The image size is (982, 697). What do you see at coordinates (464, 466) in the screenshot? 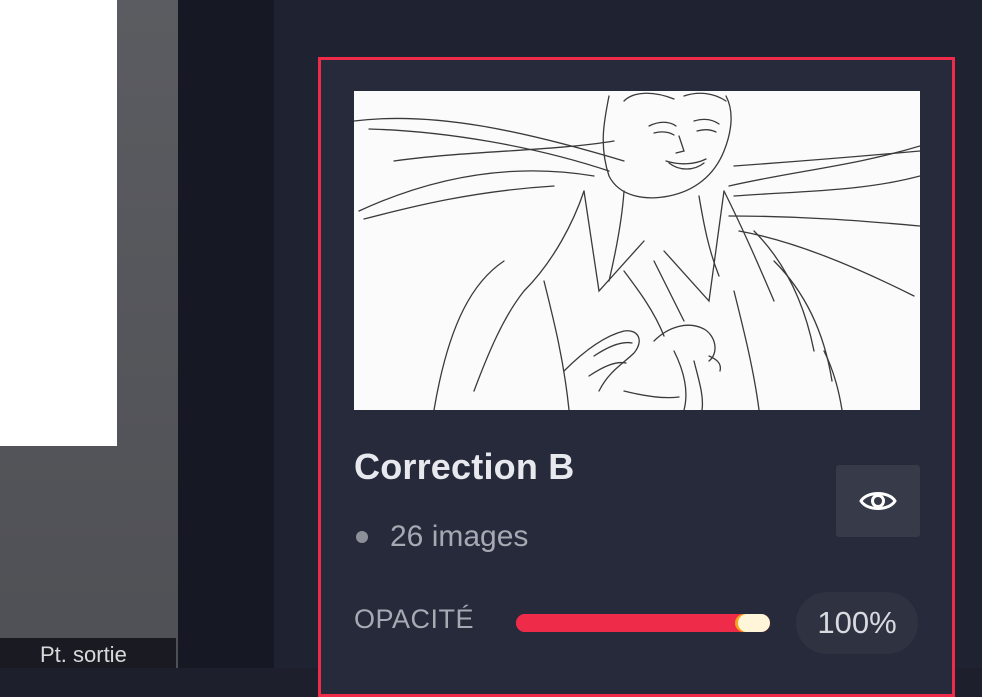
I see `layer-name: Correction B` at bounding box center [464, 466].